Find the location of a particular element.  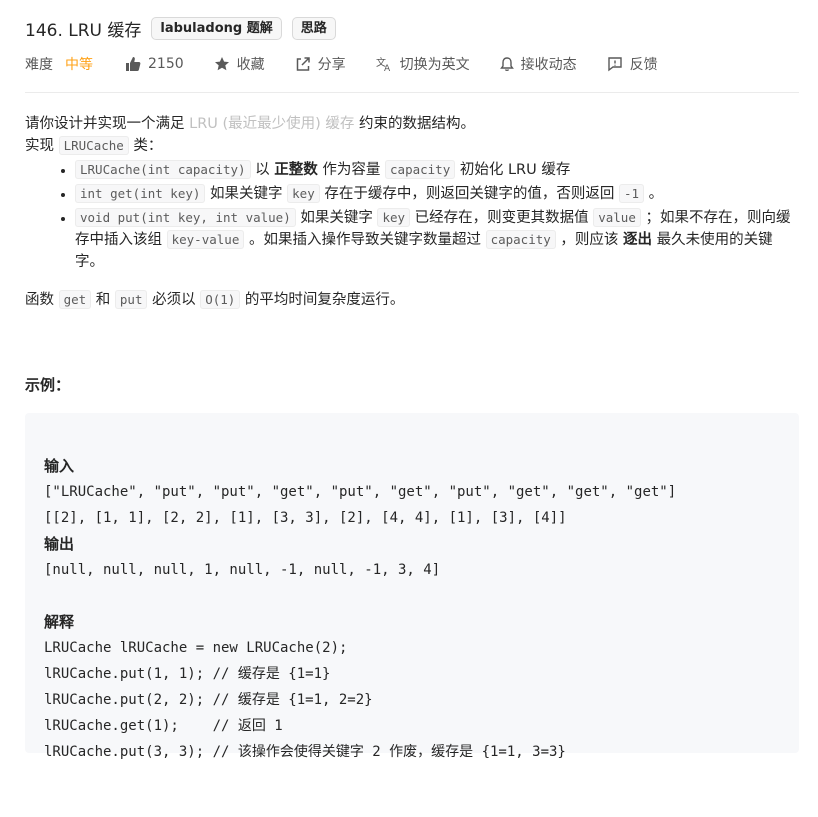

impl-paragraph: 实现 LRUCache 类： is located at coordinates (412, 146).